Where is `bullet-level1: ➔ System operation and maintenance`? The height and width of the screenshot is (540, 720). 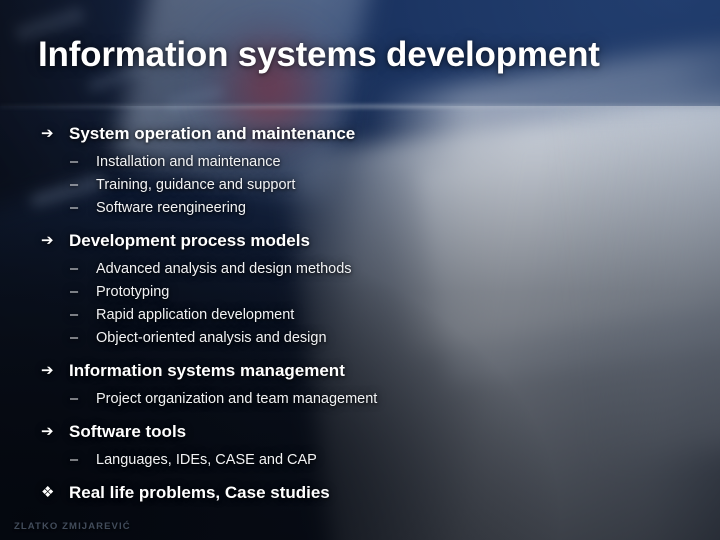 bullet-level1: ➔ System operation and maintenance is located at coordinates (360, 134).